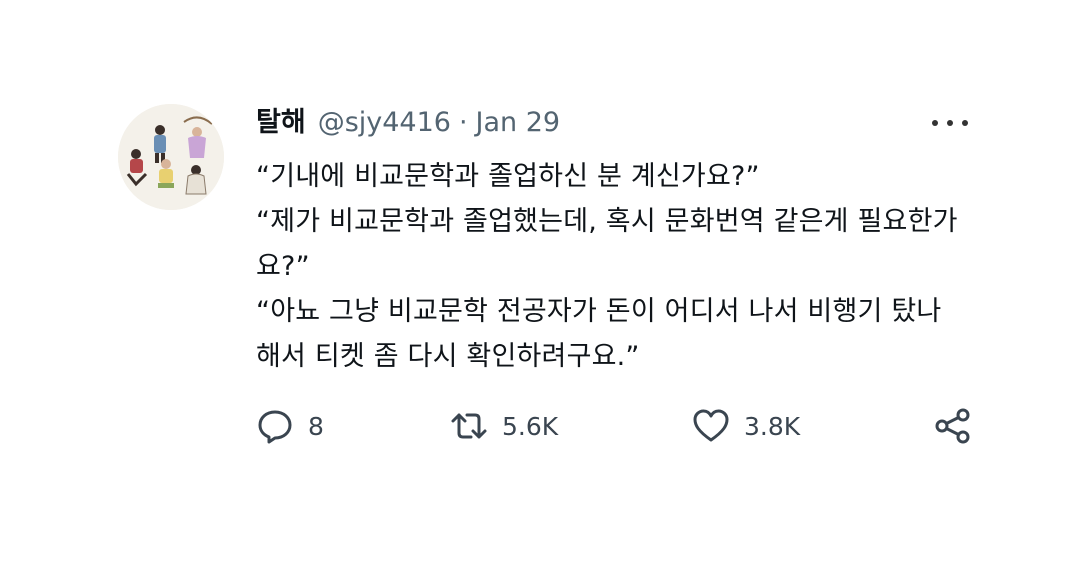 The height and width of the screenshot is (572, 1080). Describe the element at coordinates (508, 176) in the screenshot. I see `tweet-body-line: “기내에 비교문학과 졸업하신 분 계신가요?”` at that location.